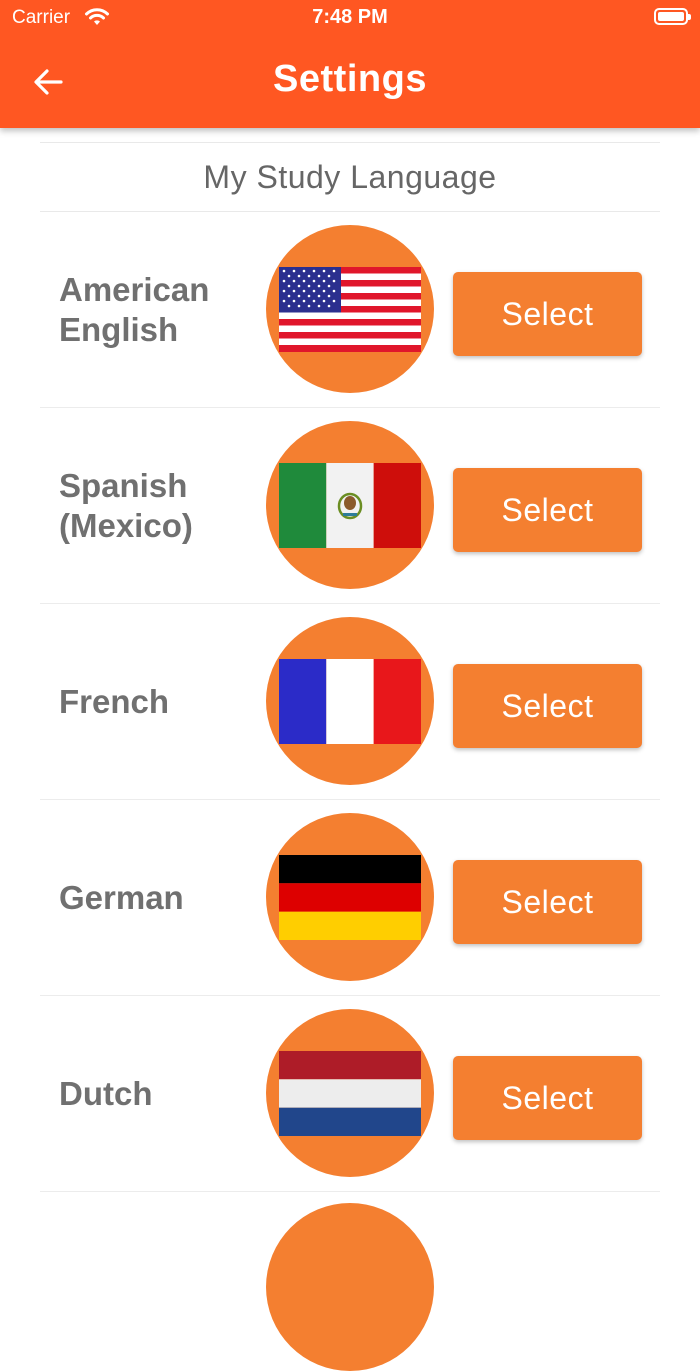  What do you see at coordinates (350, 79) in the screenshot?
I see `page-title: Settings` at bounding box center [350, 79].